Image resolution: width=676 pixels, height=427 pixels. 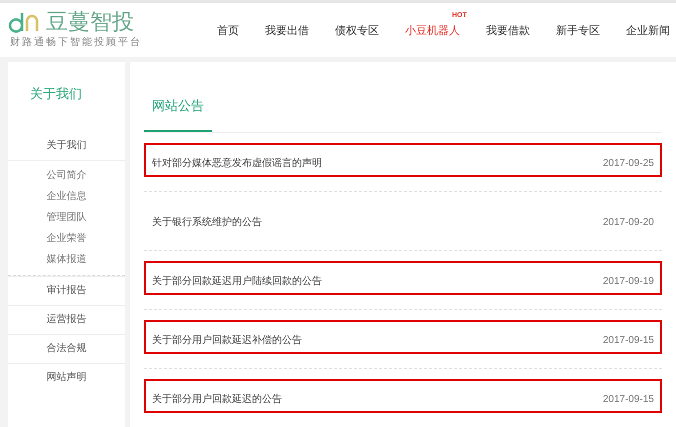 What do you see at coordinates (66, 175) in the screenshot?
I see `sidebar-subitem: 公司简介` at bounding box center [66, 175].